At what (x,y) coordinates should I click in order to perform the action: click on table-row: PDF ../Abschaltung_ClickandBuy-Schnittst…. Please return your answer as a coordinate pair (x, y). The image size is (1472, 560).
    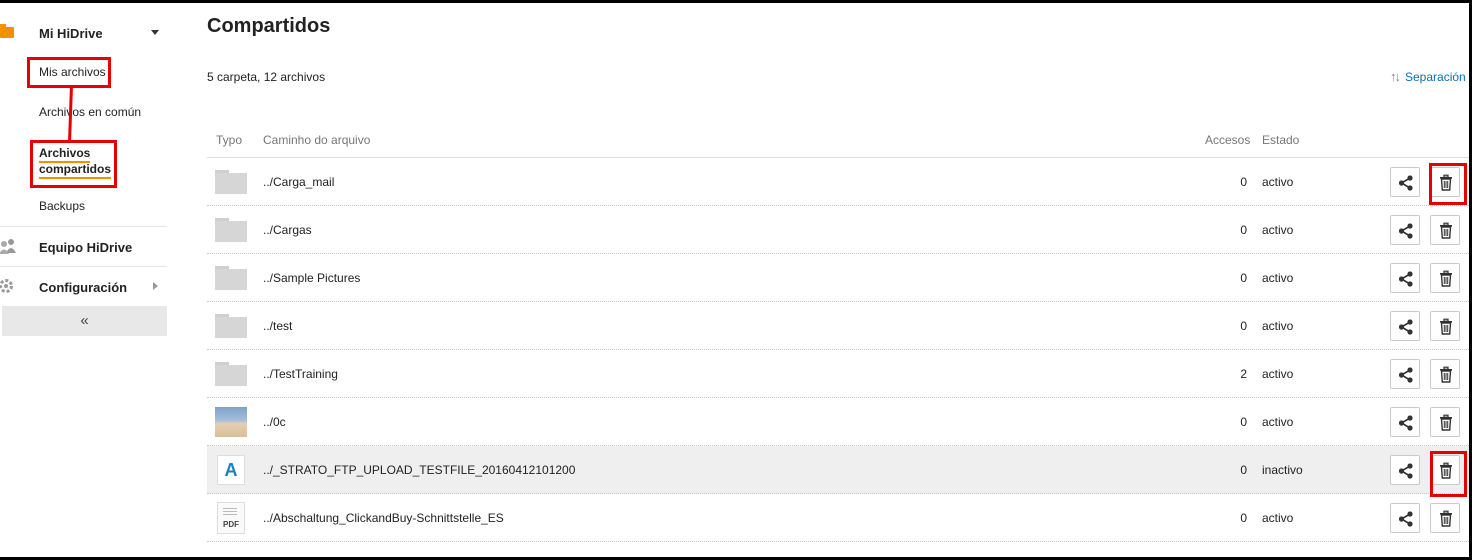
    Looking at the image, I should click on (838, 518).